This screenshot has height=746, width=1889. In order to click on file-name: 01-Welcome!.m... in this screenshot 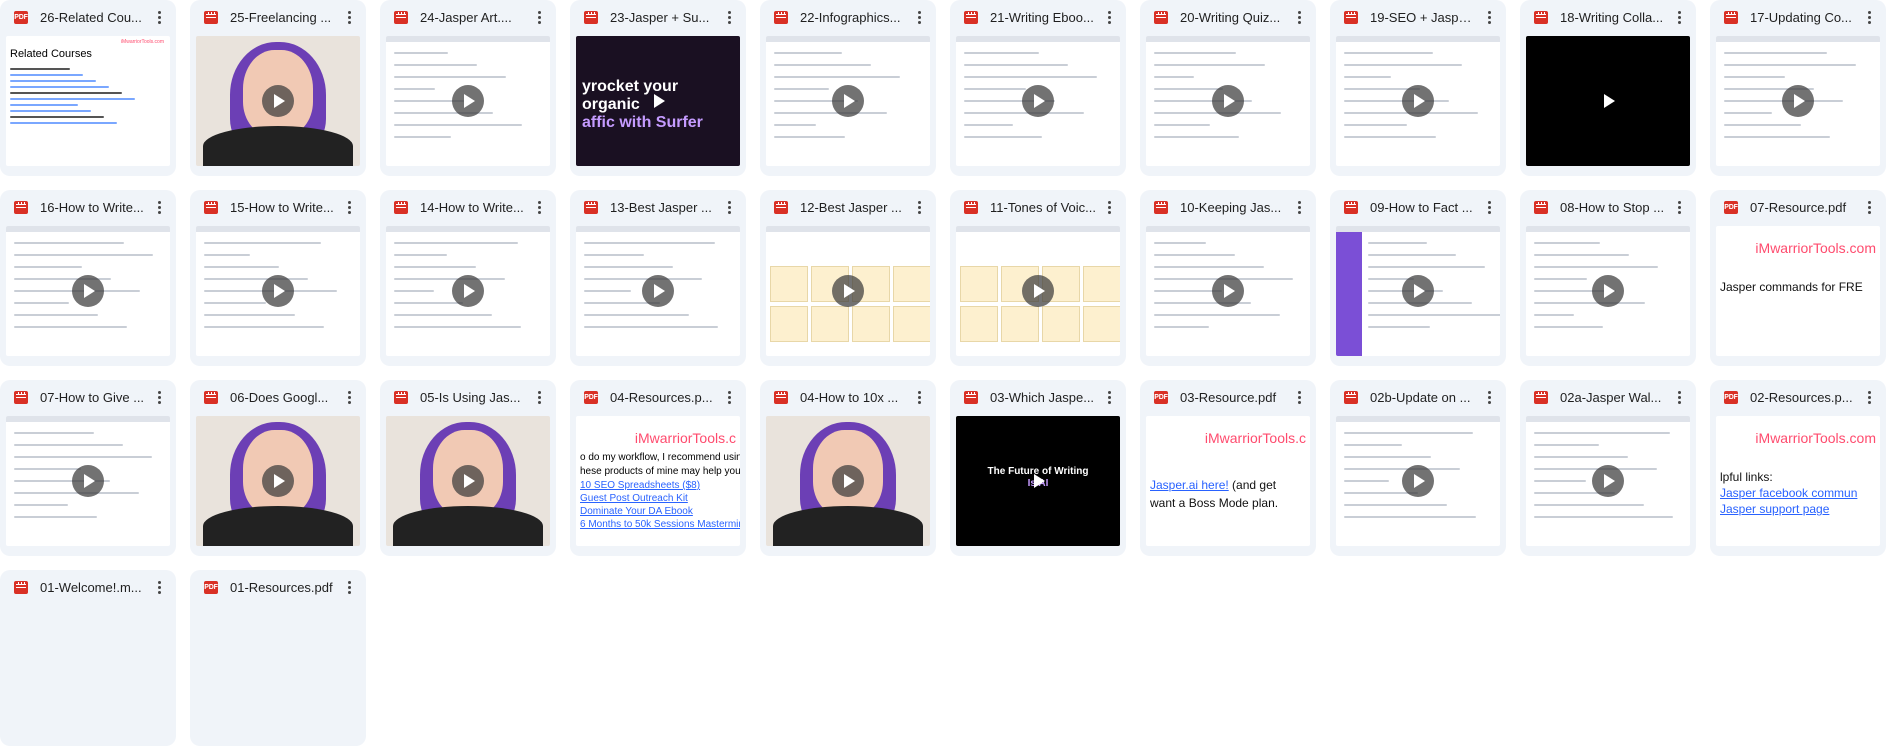, I will do `click(91, 587)`.